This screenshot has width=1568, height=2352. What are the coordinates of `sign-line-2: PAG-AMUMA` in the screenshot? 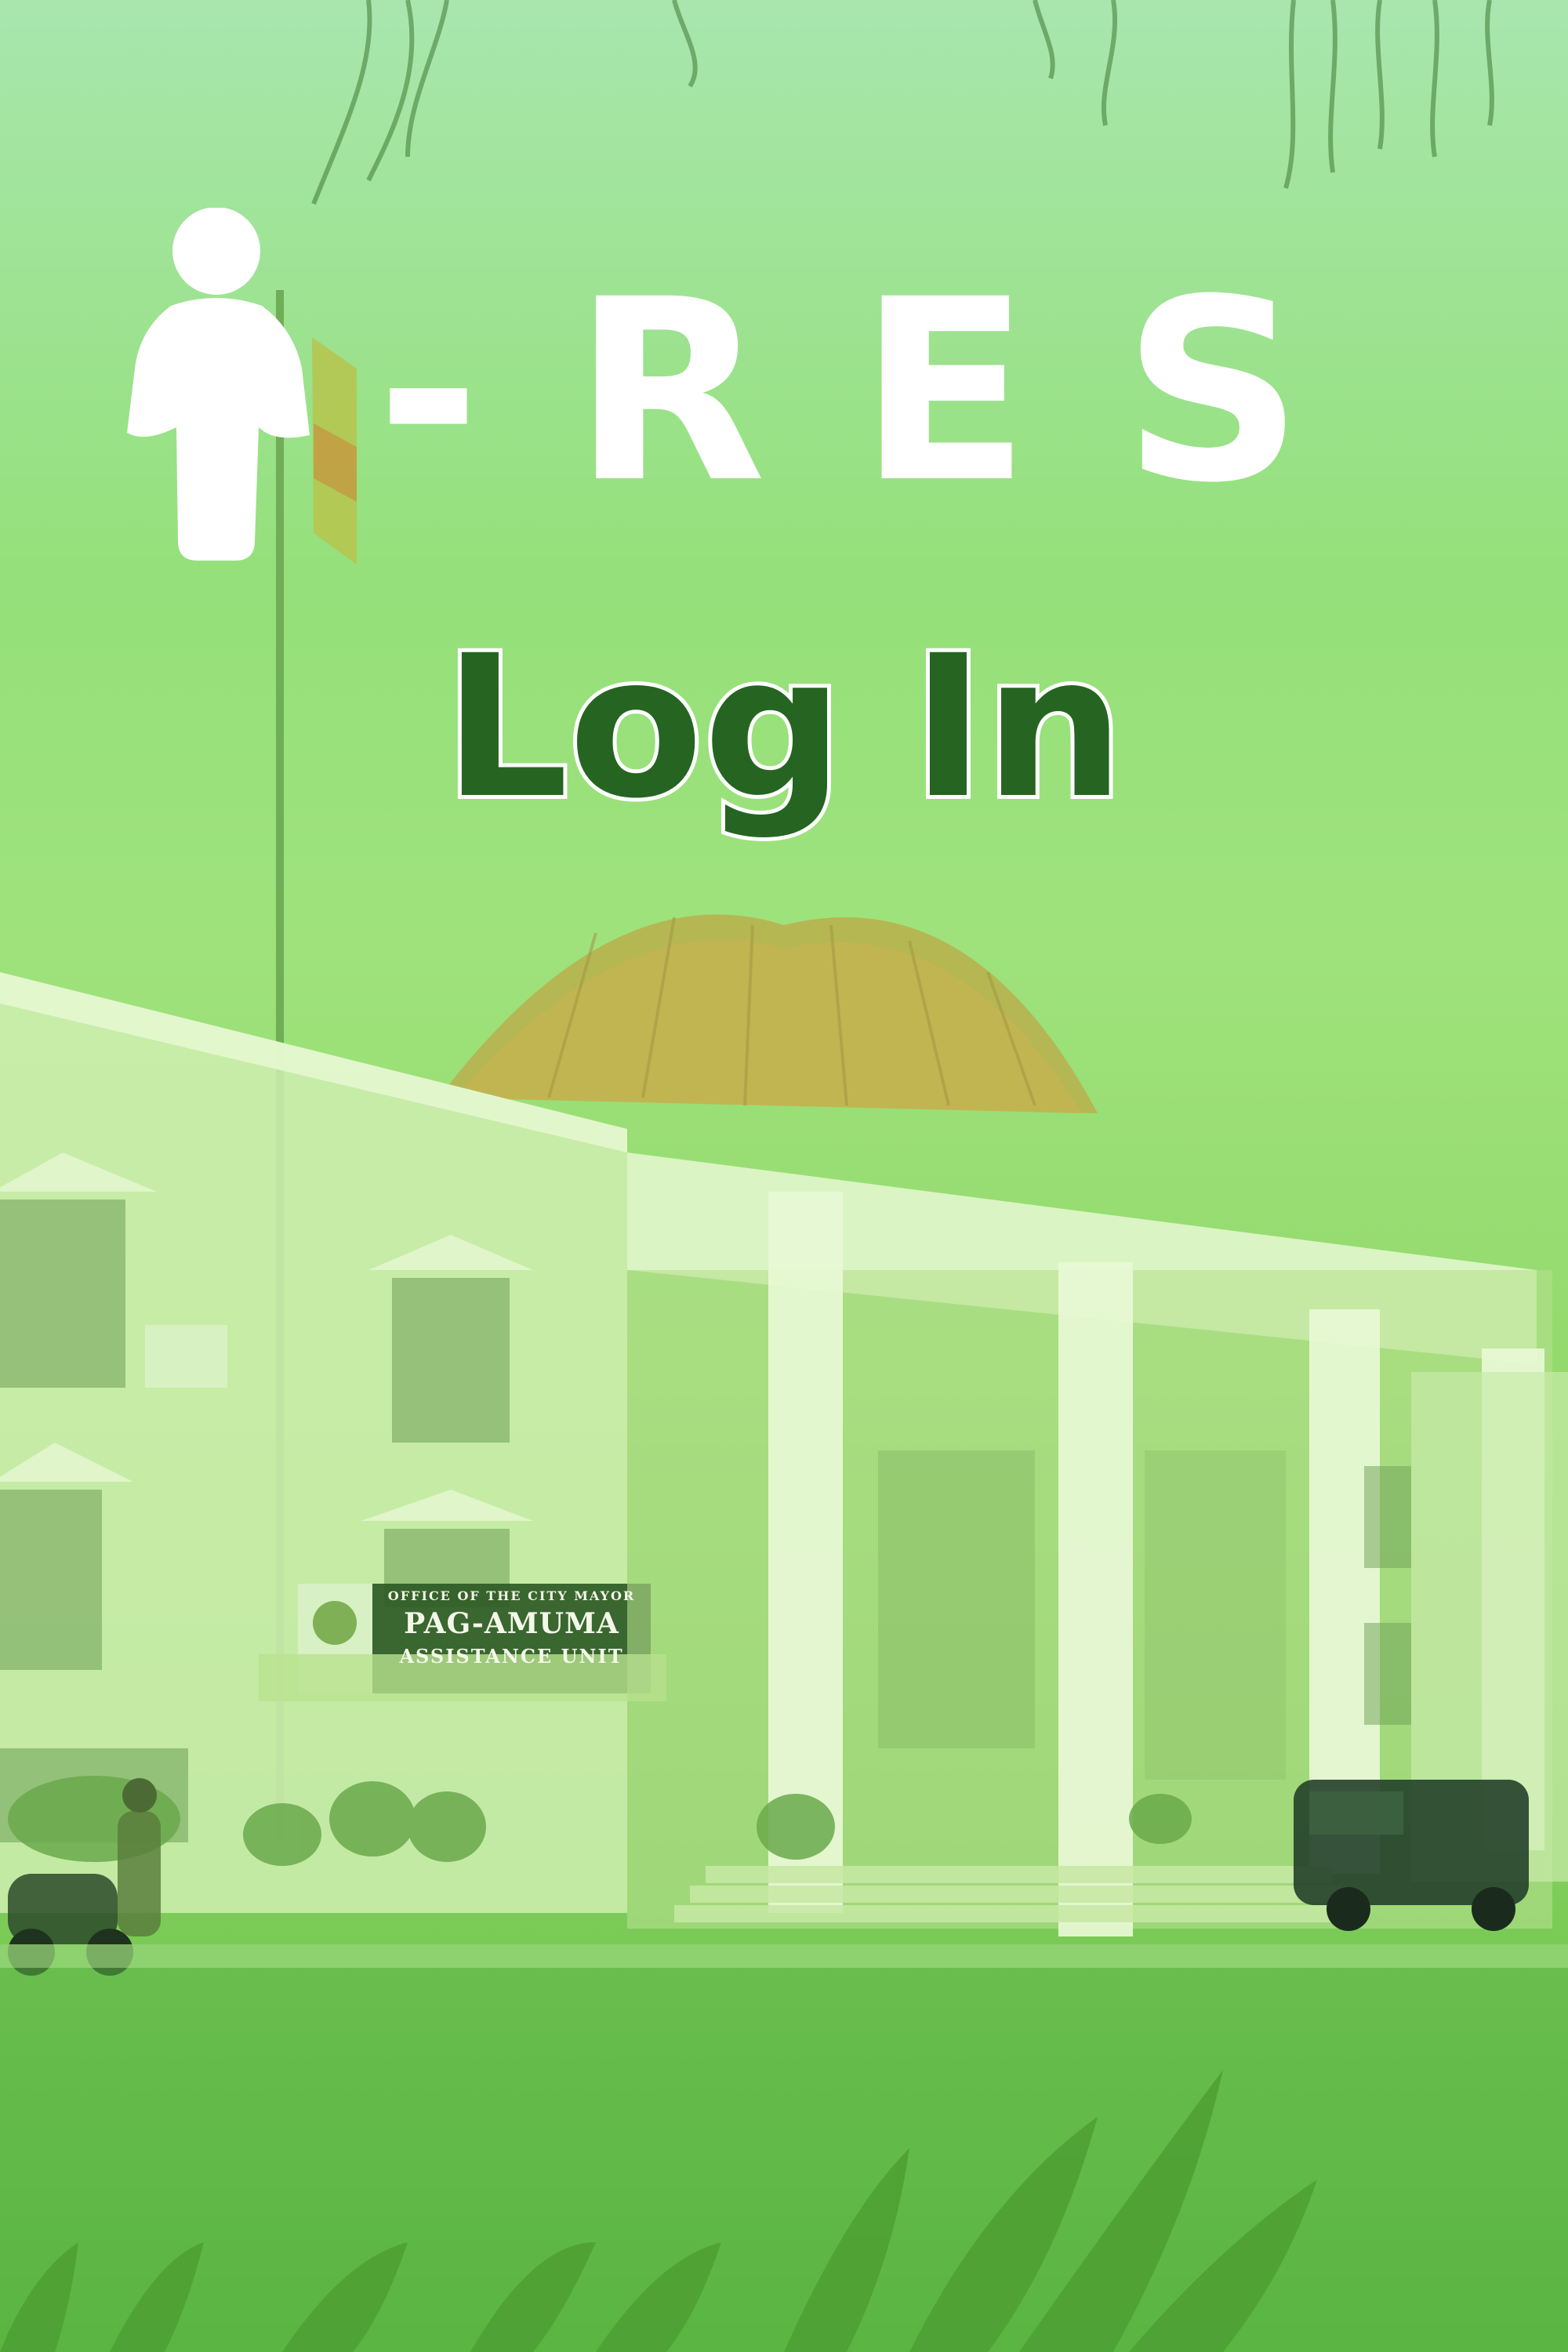 It's located at (511, 1623).